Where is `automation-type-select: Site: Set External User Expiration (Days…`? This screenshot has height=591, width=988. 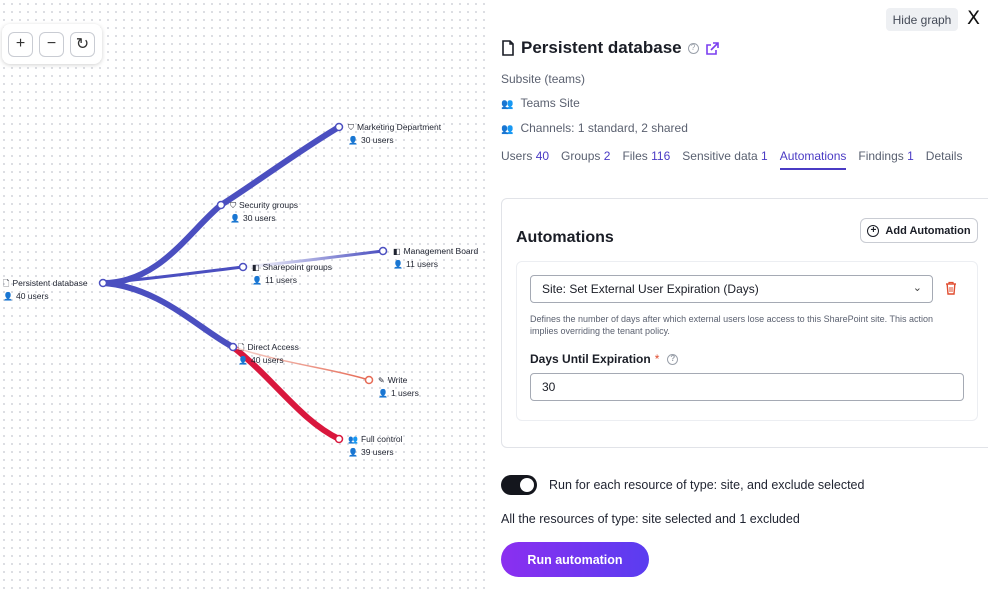
automation-type-select: Site: Set External User Expiration (Days… is located at coordinates (731, 289).